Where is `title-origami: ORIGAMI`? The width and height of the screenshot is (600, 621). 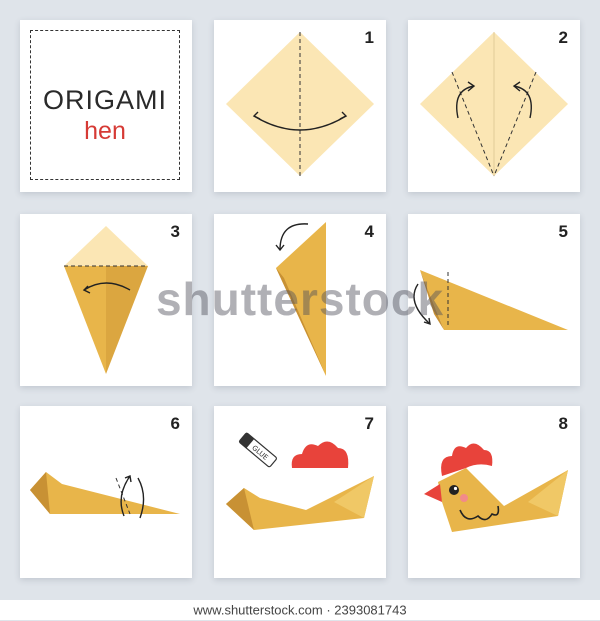 title-origami: ORIGAMI is located at coordinates (104, 100).